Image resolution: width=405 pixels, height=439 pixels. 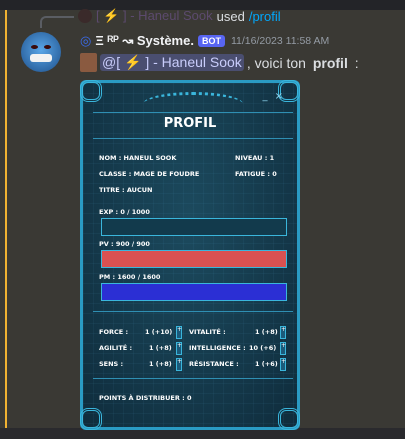 What do you see at coordinates (255, 158) in the screenshot?
I see `niveau: NIVEAU : 1` at bounding box center [255, 158].